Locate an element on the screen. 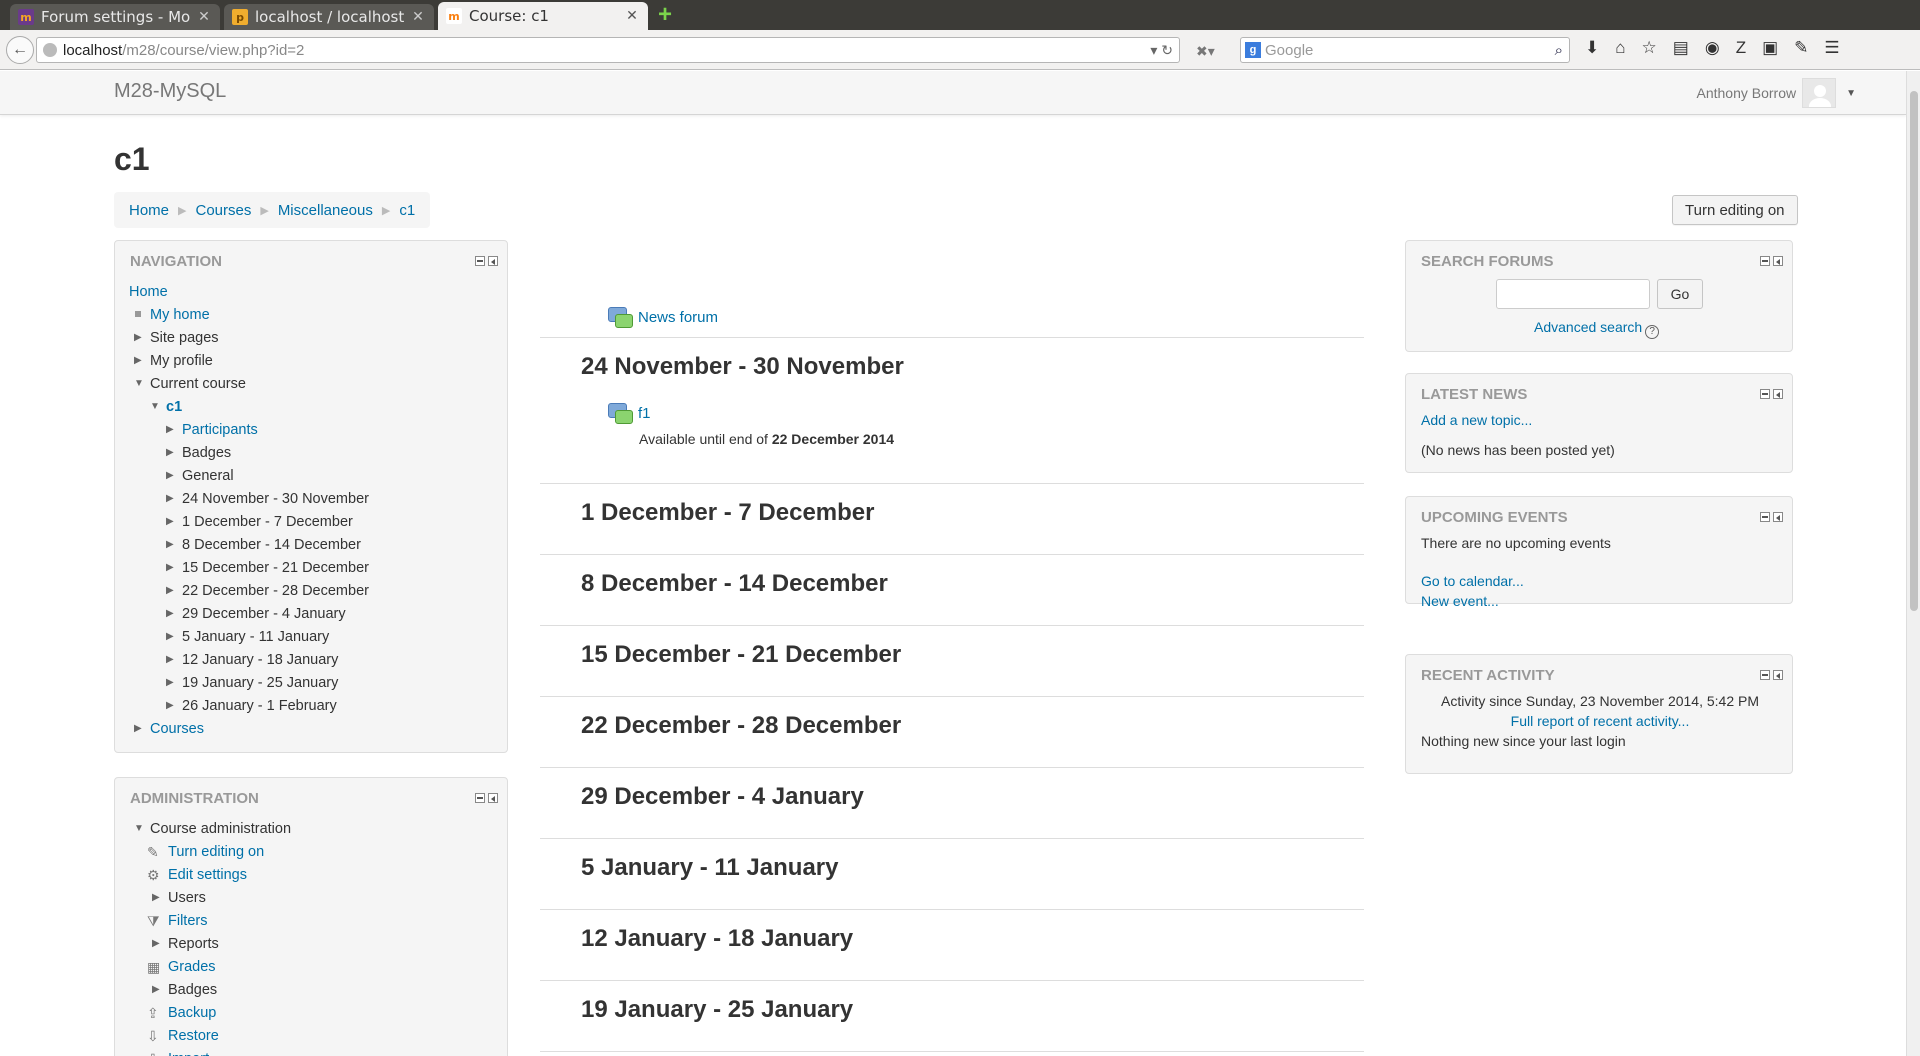 This screenshot has width=1920, height=1056. home-icon: ⌂ is located at coordinates (1620, 48).